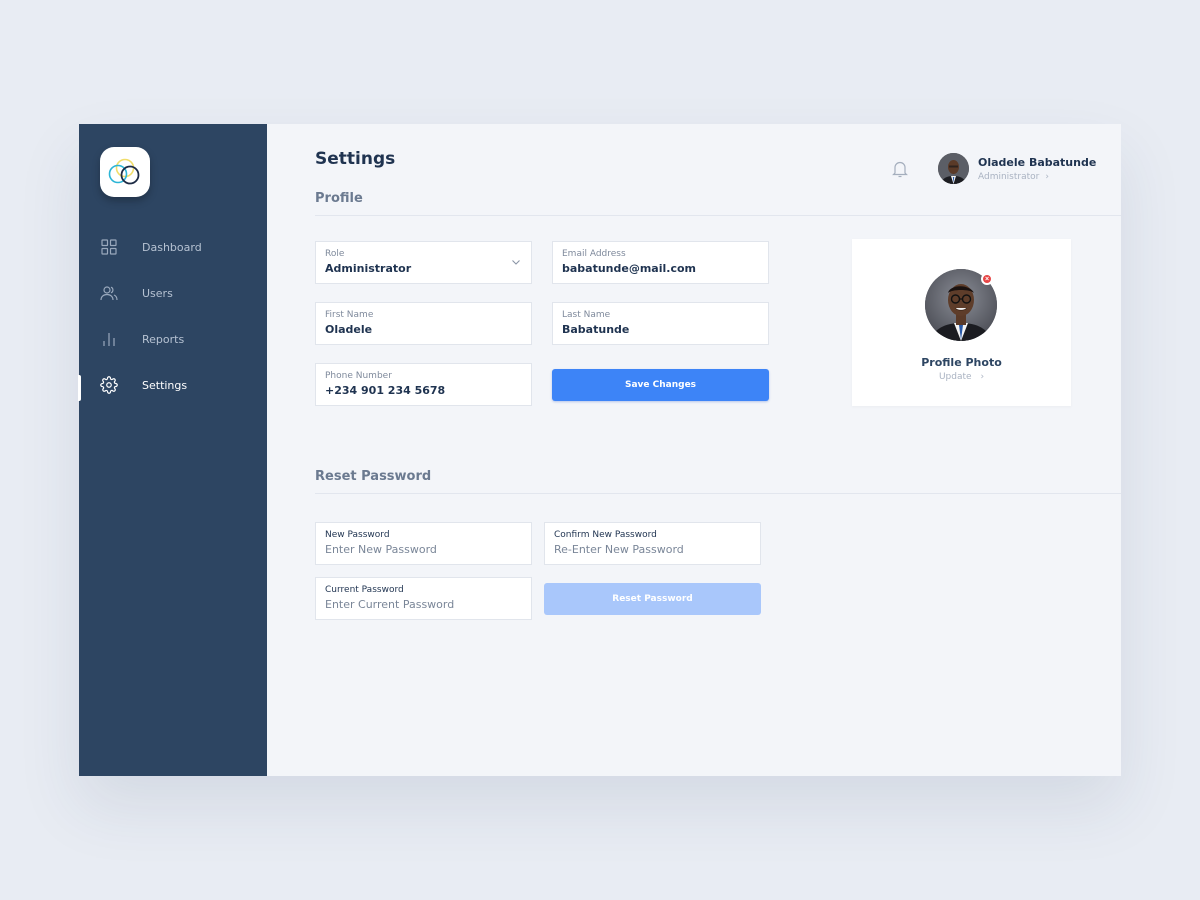 This screenshot has height=900, width=1200. I want to click on current-password-field: Current Password, so click(423, 598).